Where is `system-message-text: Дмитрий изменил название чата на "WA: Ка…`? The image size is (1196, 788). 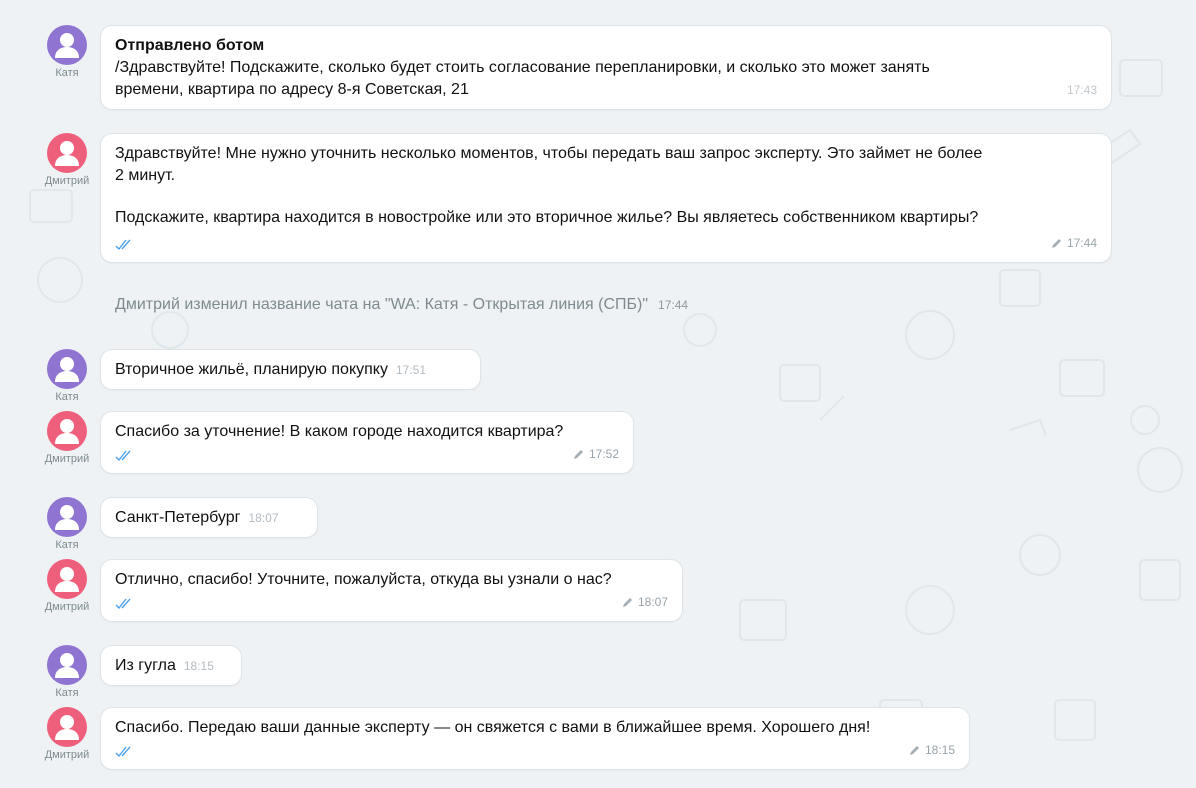 system-message-text: Дмитрий изменил название чата на "WA: Ка… is located at coordinates (382, 304).